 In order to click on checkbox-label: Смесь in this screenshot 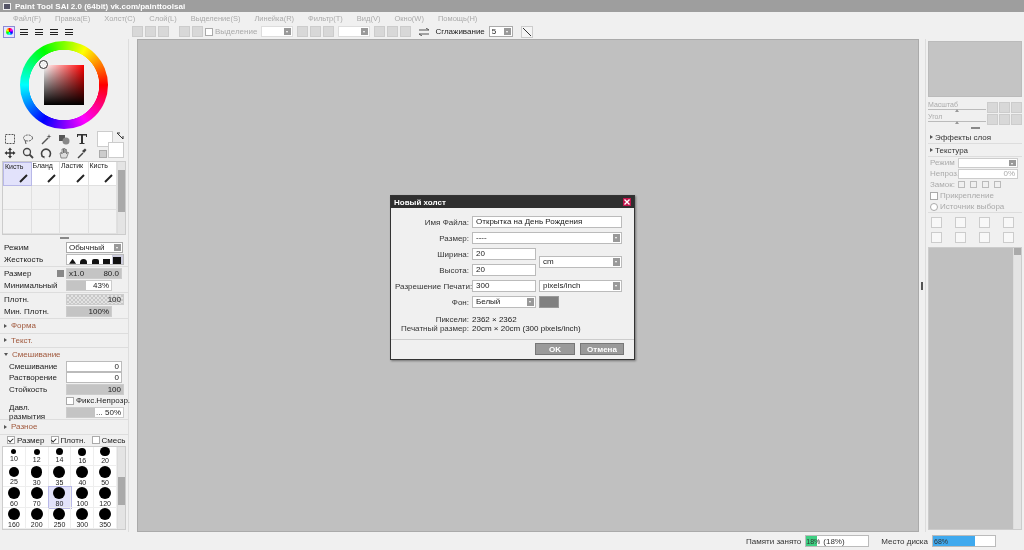, I will do `click(113, 440)`.